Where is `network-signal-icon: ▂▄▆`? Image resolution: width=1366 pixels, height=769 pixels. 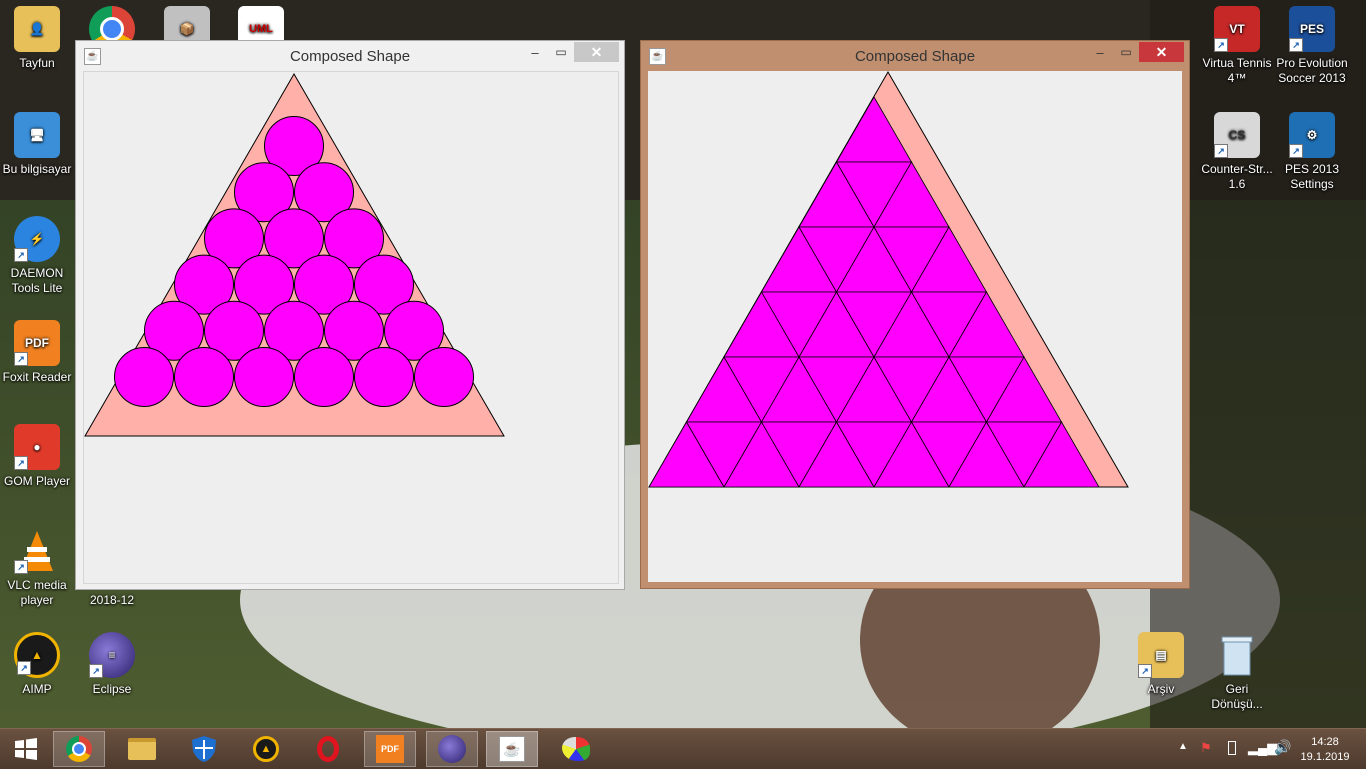 network-signal-icon: ▂▄▆ is located at coordinates (1262, 748).